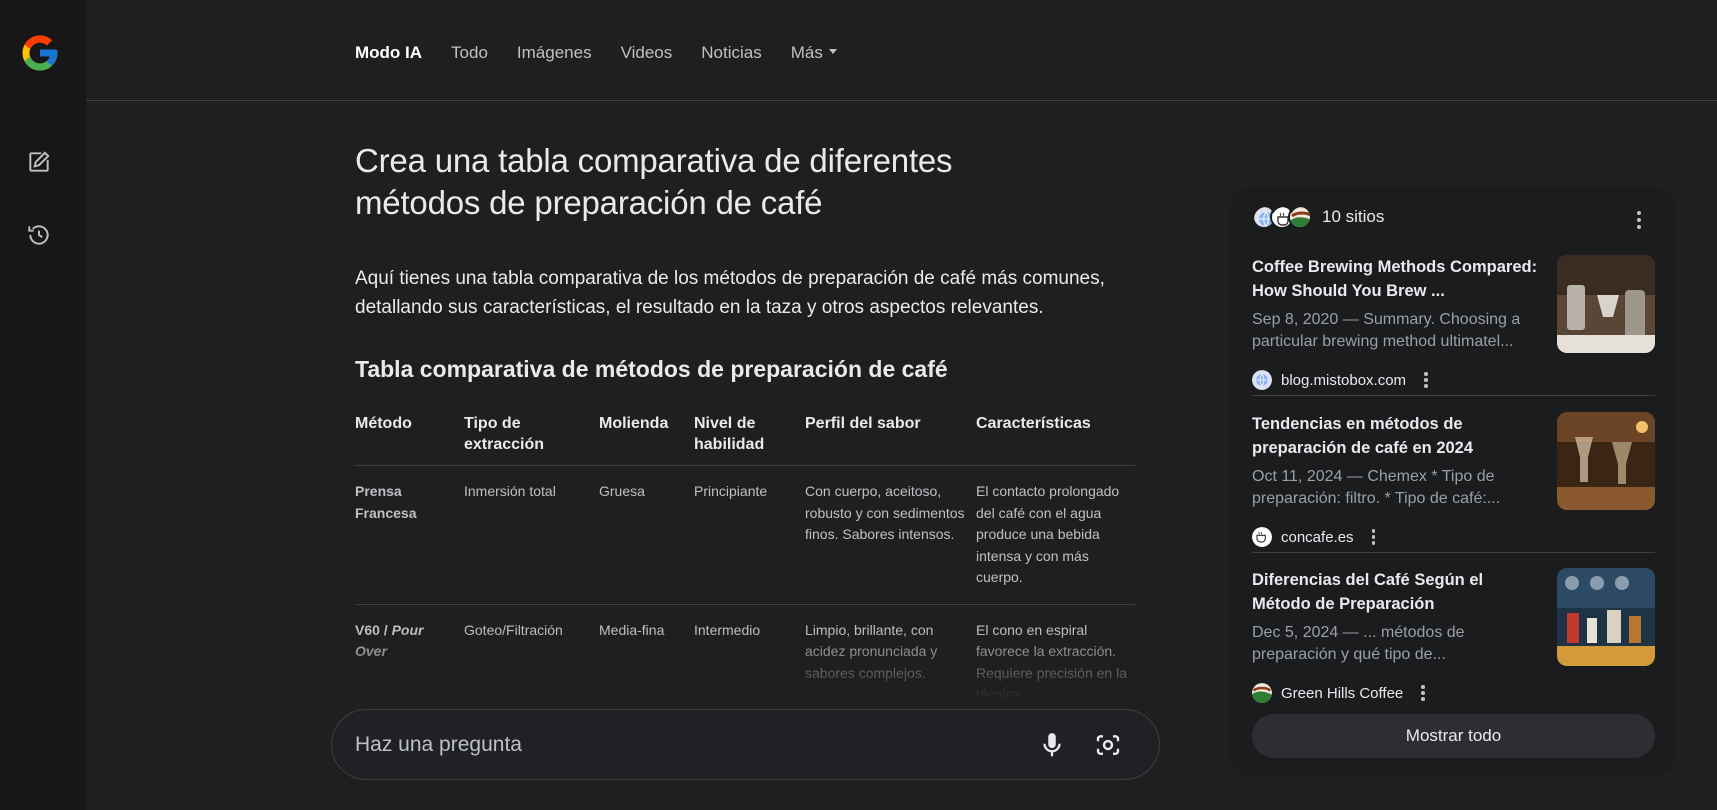 The height and width of the screenshot is (810, 1717). Describe the element at coordinates (646, 439) in the screenshot. I see `table-header-cell: Molienda` at that location.